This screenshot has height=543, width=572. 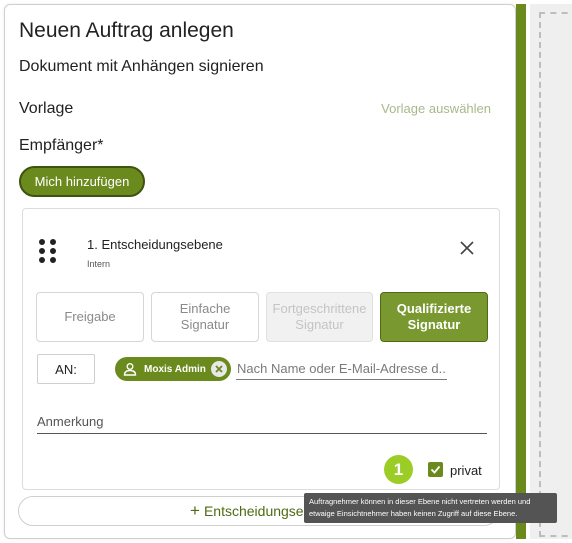 I want to click on recipient-chip: Moxis Admin, so click(x=173, y=369).